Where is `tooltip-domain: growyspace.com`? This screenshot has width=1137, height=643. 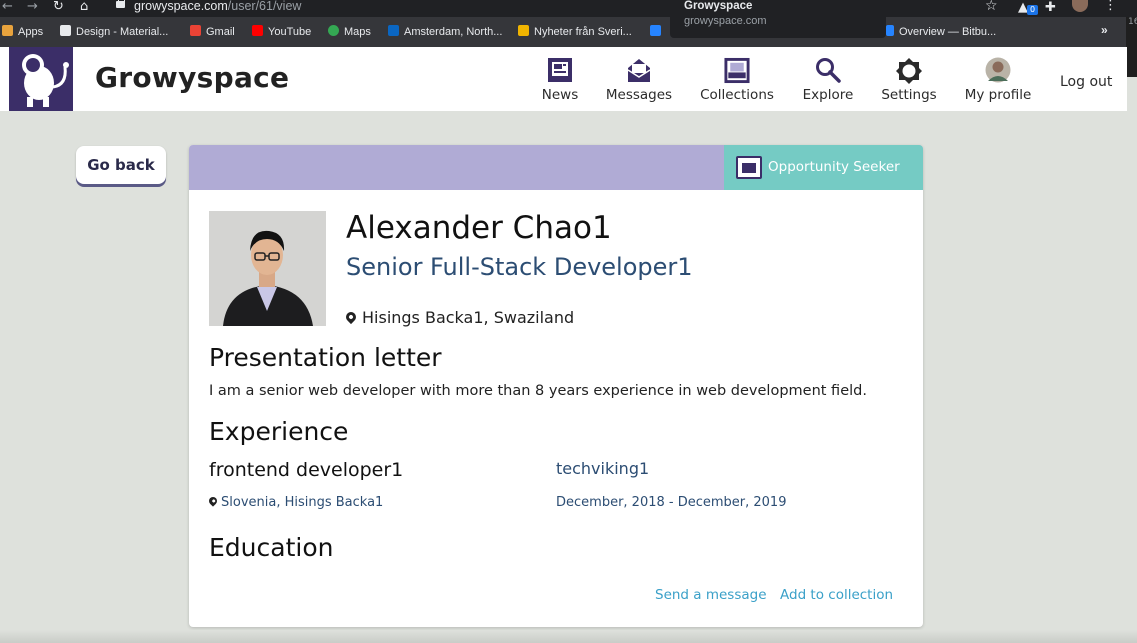 tooltip-domain: growyspace.com is located at coordinates (725, 21).